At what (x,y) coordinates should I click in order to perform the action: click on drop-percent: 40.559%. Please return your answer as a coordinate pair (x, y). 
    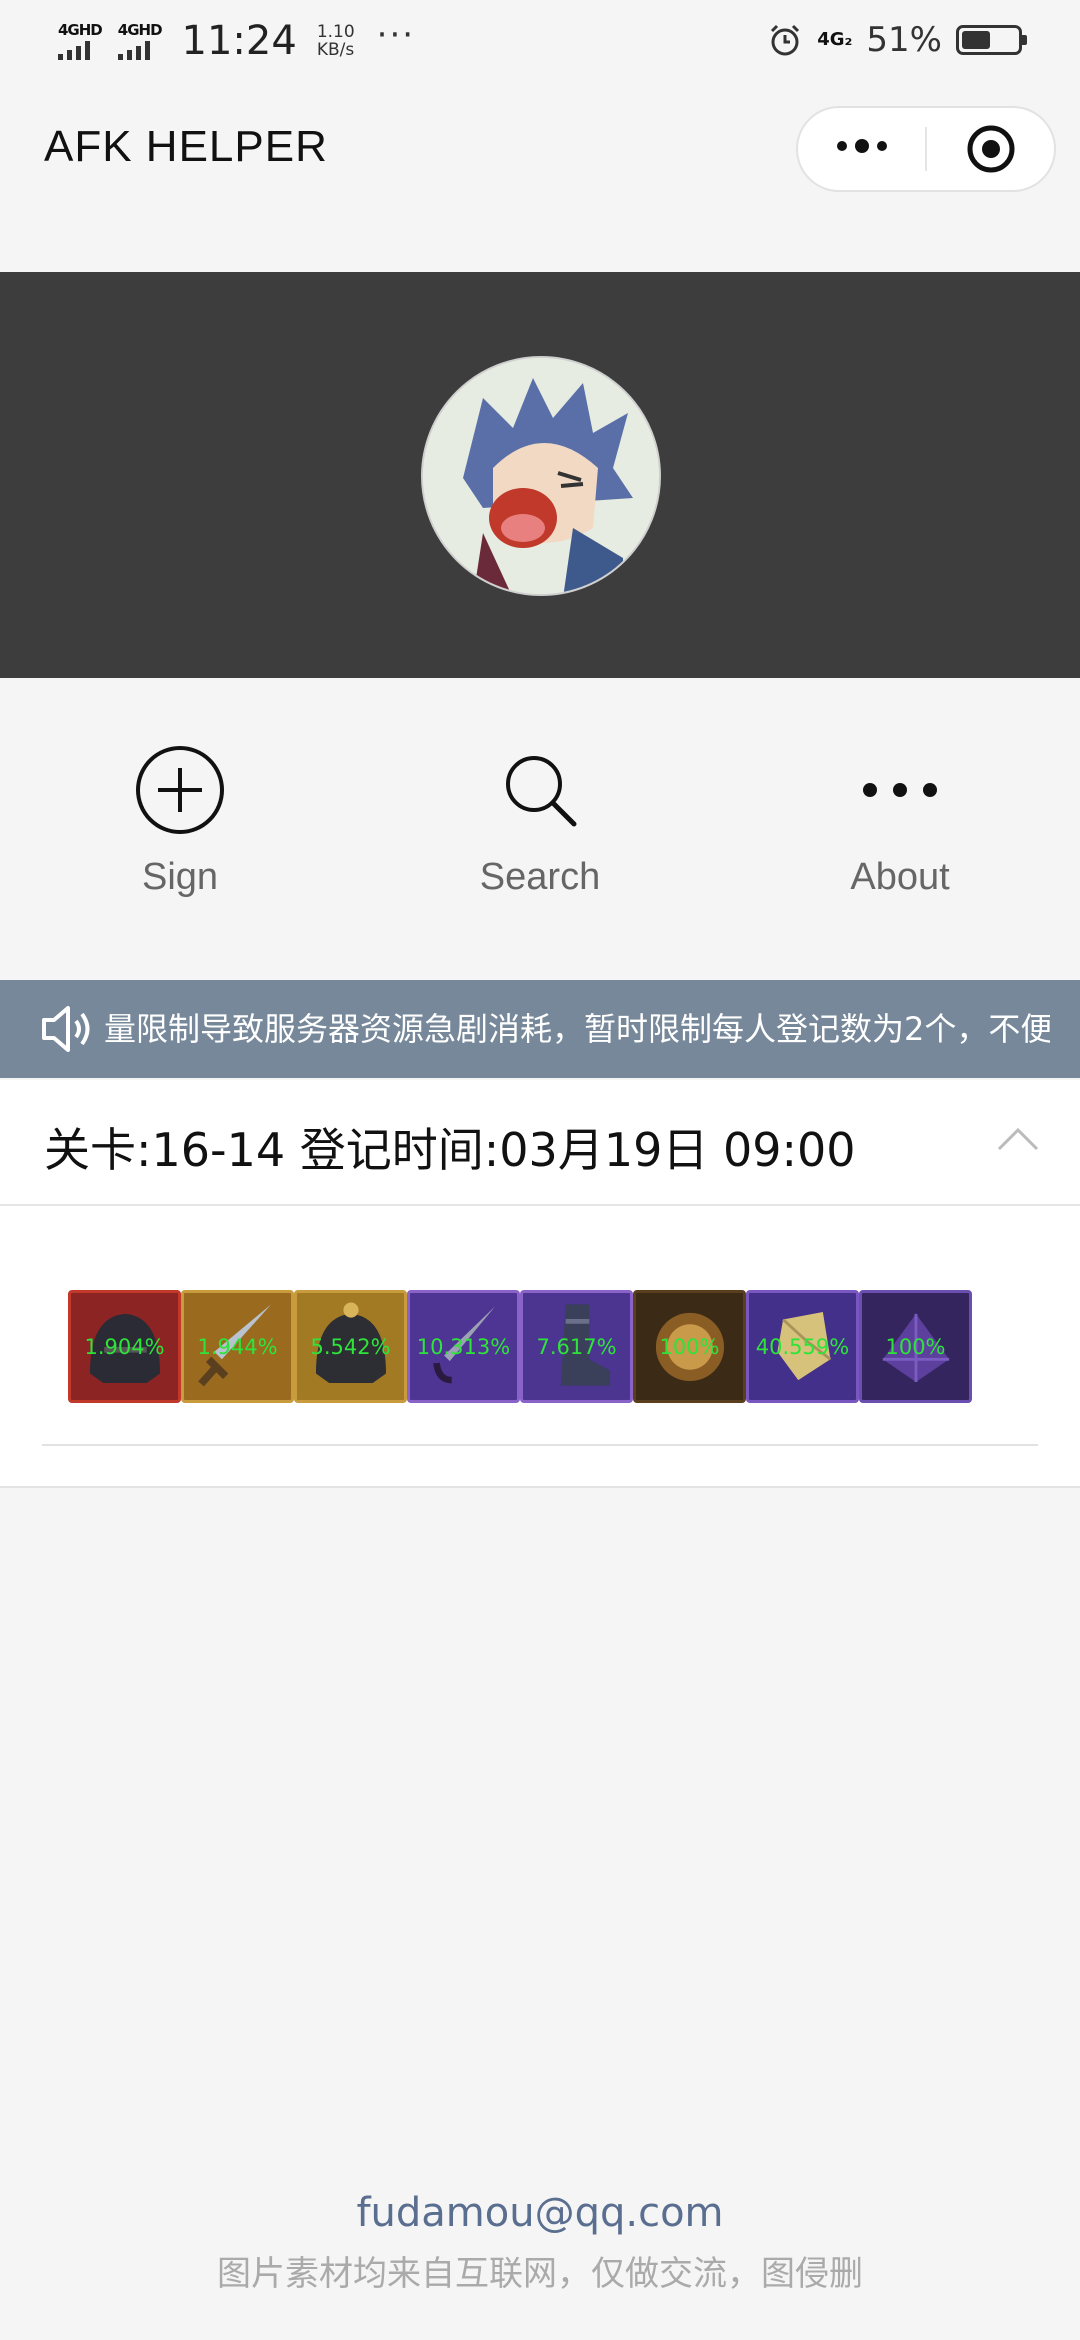
    Looking at the image, I should click on (802, 1347).